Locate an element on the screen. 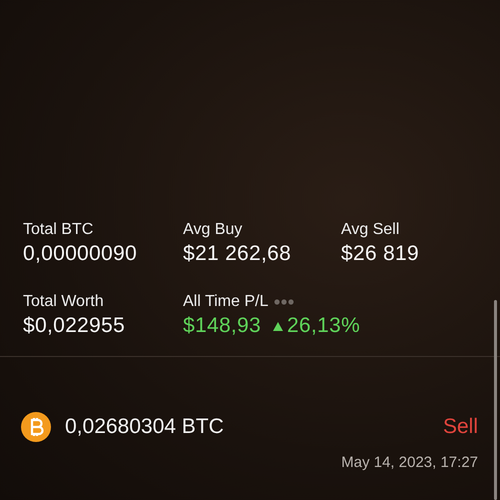 Image resolution: width=500 pixels, height=500 pixels. stat-value: $0,022955 is located at coordinates (74, 326).